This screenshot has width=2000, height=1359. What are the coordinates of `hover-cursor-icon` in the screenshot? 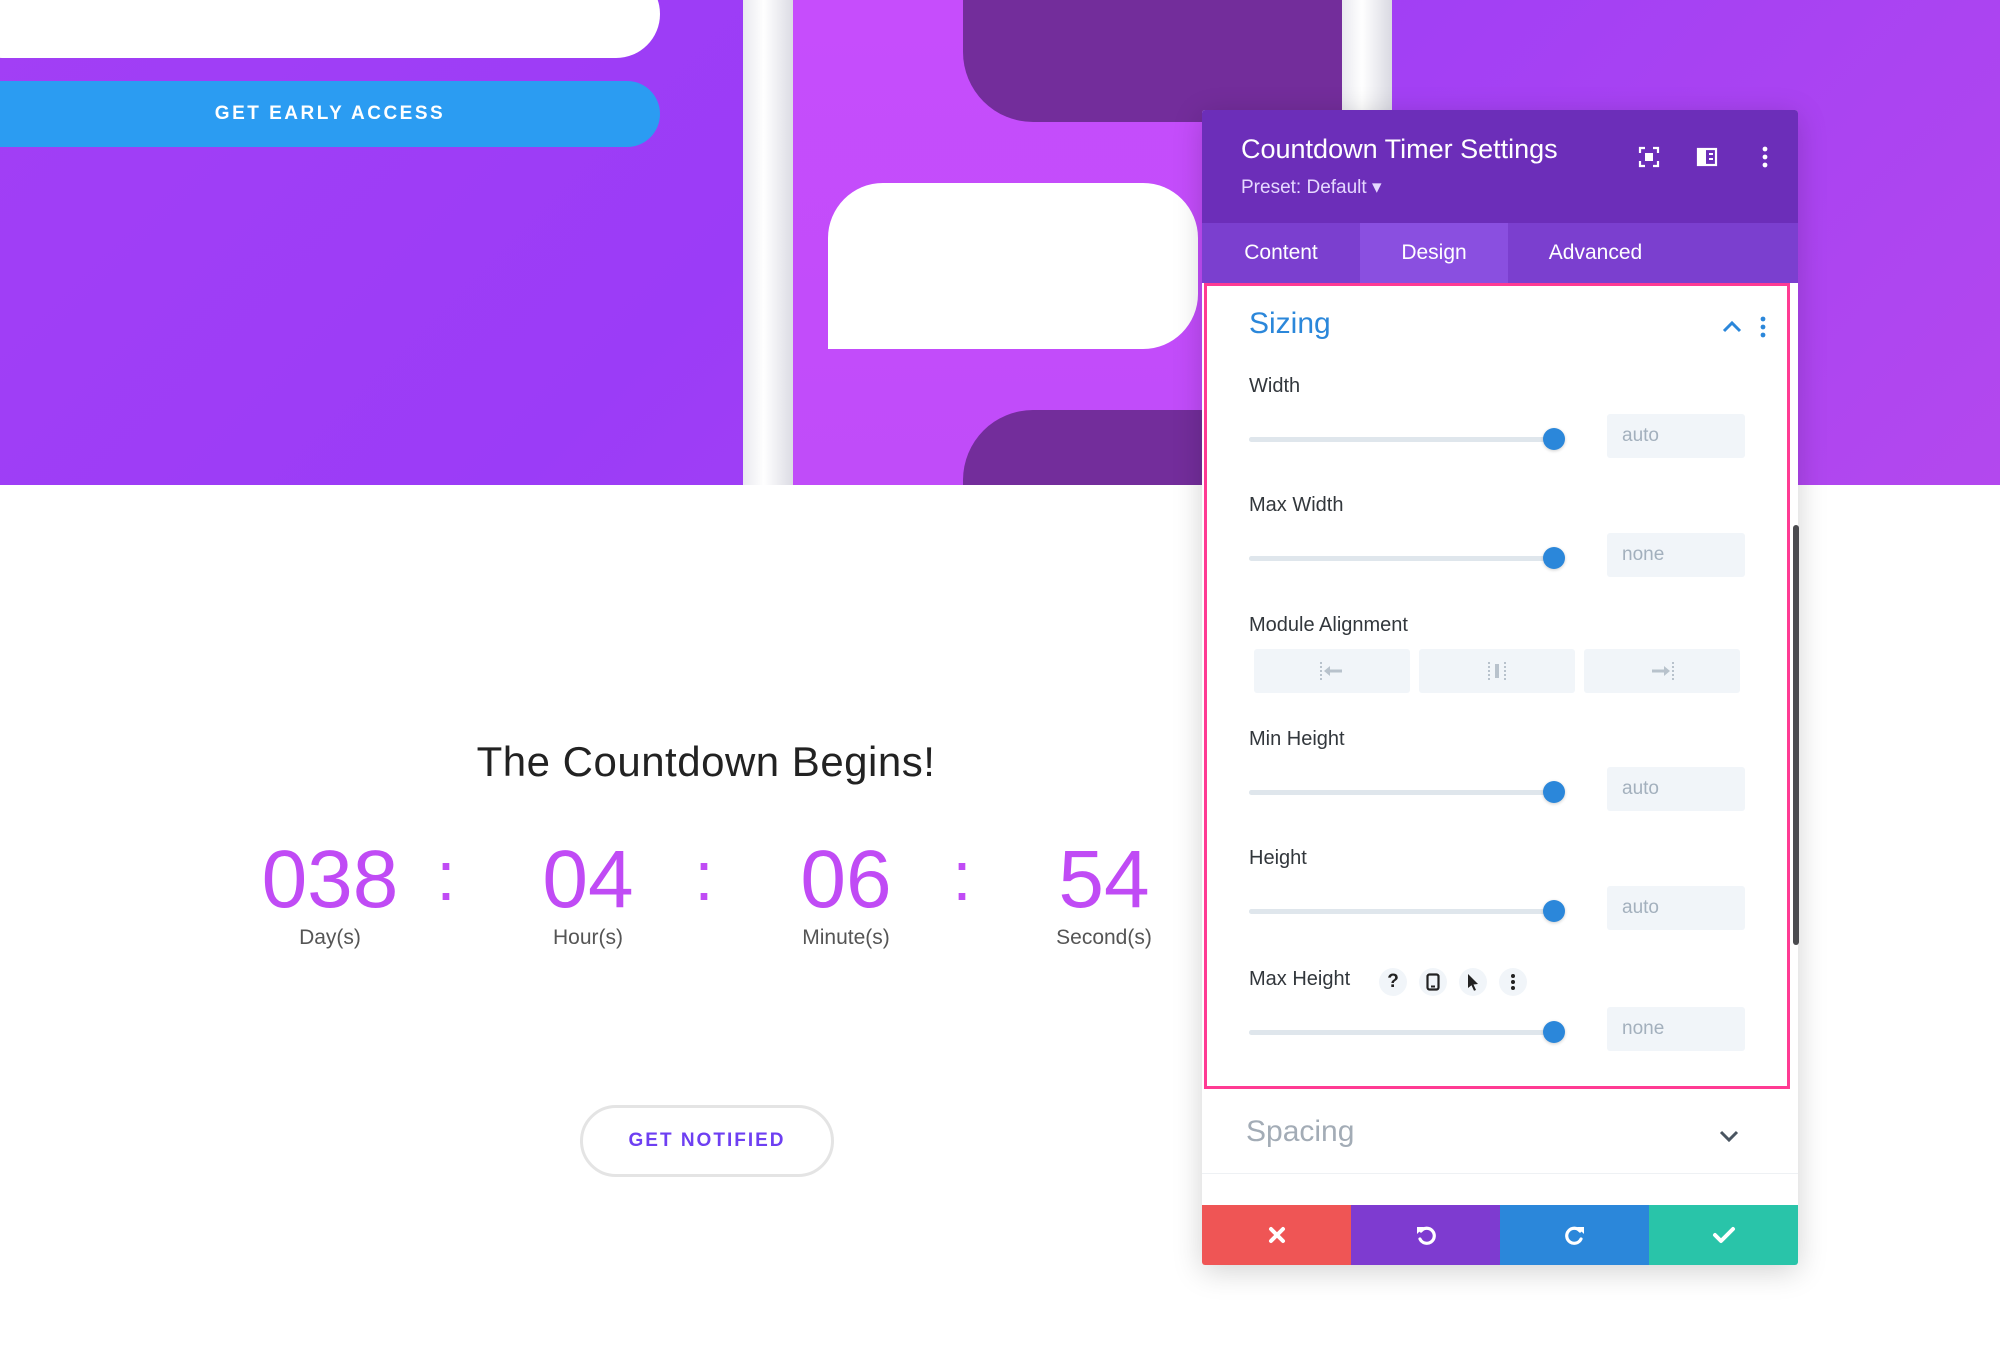 It's located at (1473, 982).